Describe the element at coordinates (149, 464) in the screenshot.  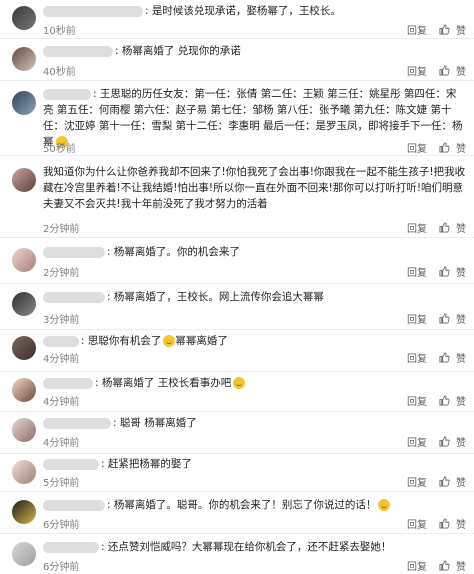
I see `comment-text: 赶紧把杨幂的娶了` at that location.